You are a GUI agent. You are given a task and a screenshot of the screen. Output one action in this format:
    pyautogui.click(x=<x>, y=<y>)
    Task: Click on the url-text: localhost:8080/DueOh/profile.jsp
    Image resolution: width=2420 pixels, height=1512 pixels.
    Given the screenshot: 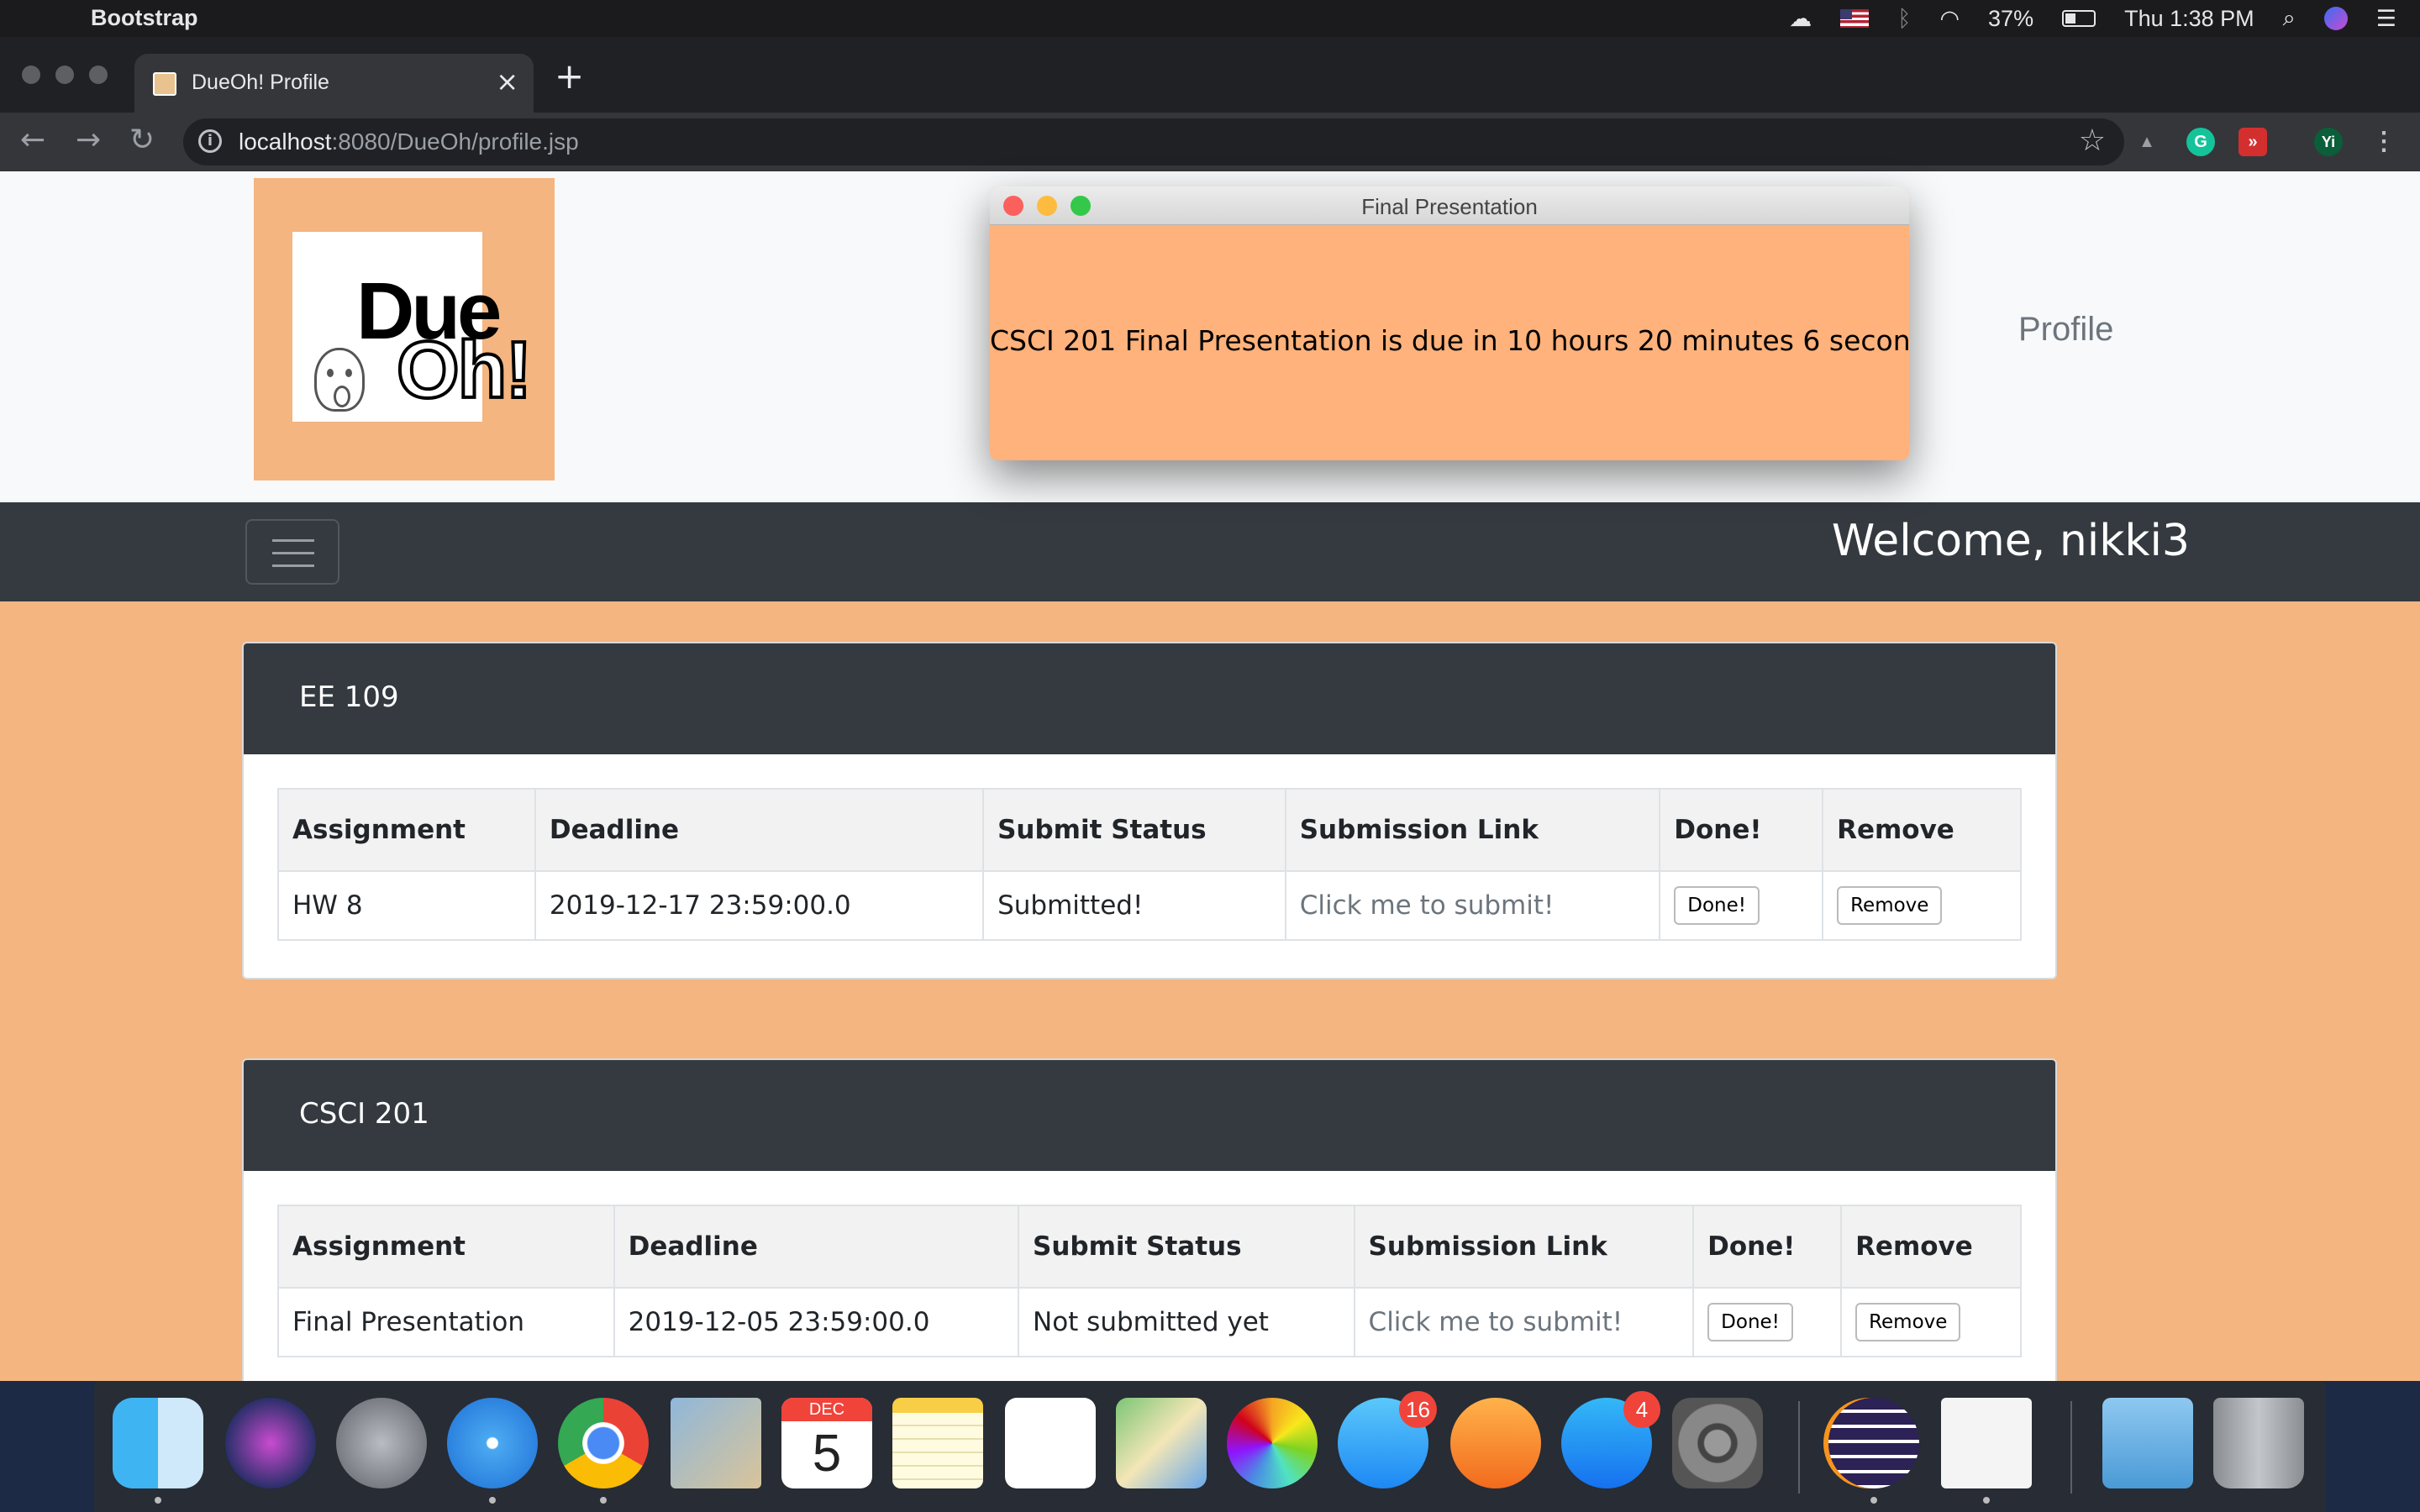 What is the action you would take?
    pyautogui.click(x=409, y=142)
    